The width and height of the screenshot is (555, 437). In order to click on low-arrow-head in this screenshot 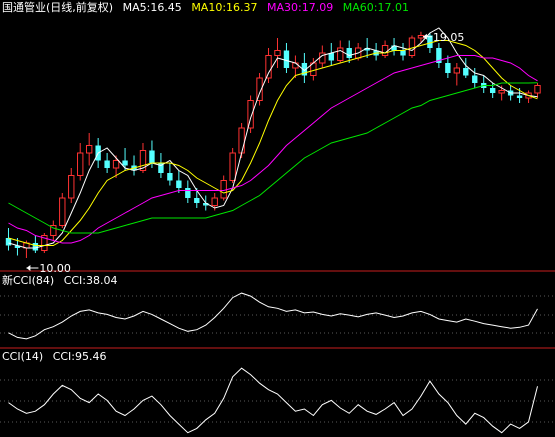, I will do `click(28, 268)`.